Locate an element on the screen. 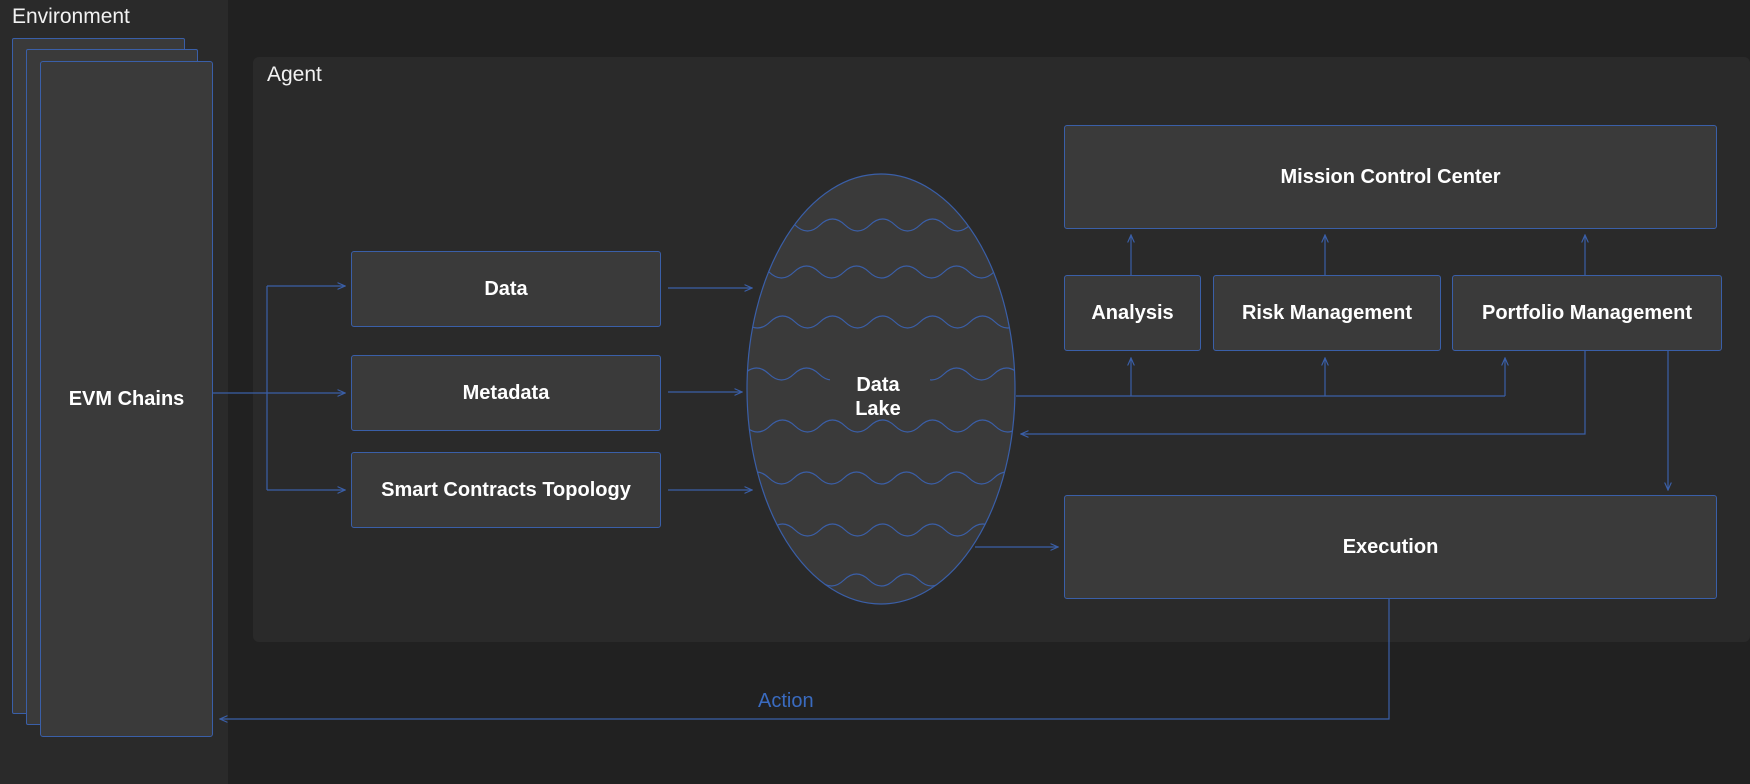  data-lake-label-line1: Data is located at coordinates (878, 385).